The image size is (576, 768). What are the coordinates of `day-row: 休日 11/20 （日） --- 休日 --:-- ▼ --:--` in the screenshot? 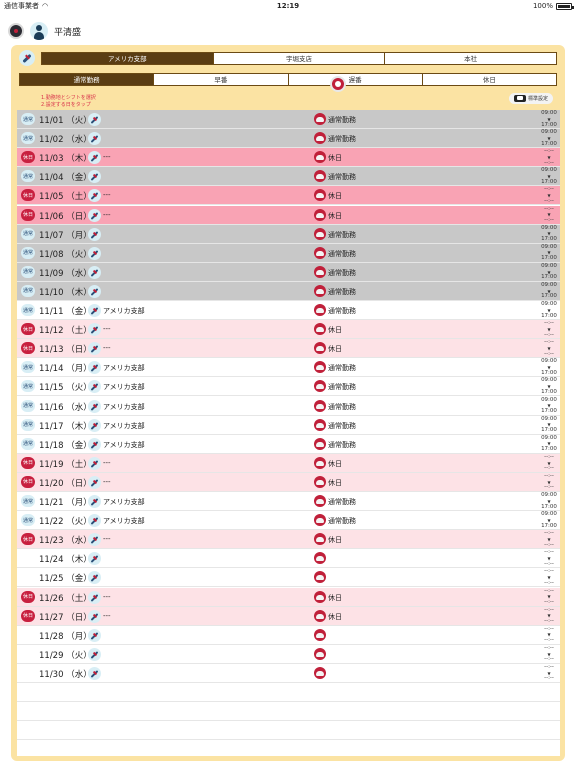 It's located at (288, 482).